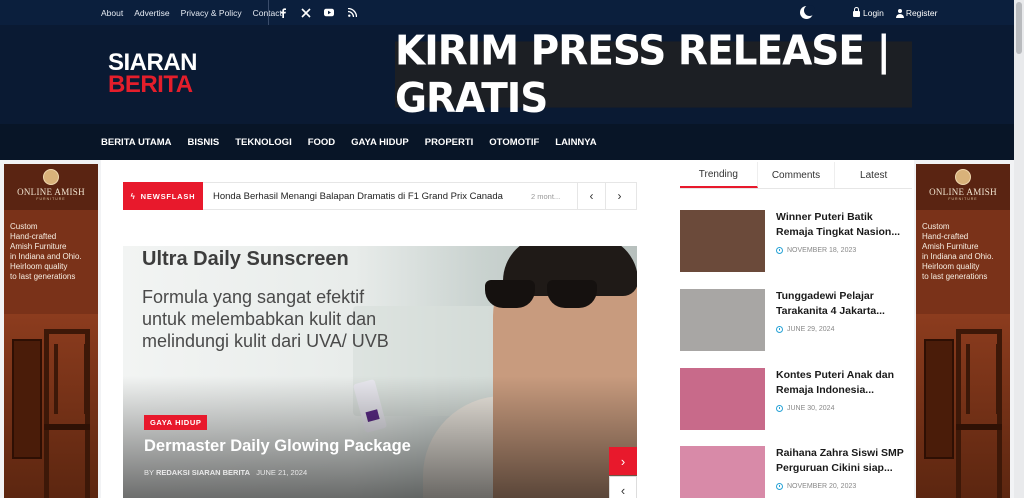 Image resolution: width=1024 pixels, height=498 pixels. What do you see at coordinates (203, 472) in the screenshot?
I see `author-name: REDAKSI SIARAN BERITA` at bounding box center [203, 472].